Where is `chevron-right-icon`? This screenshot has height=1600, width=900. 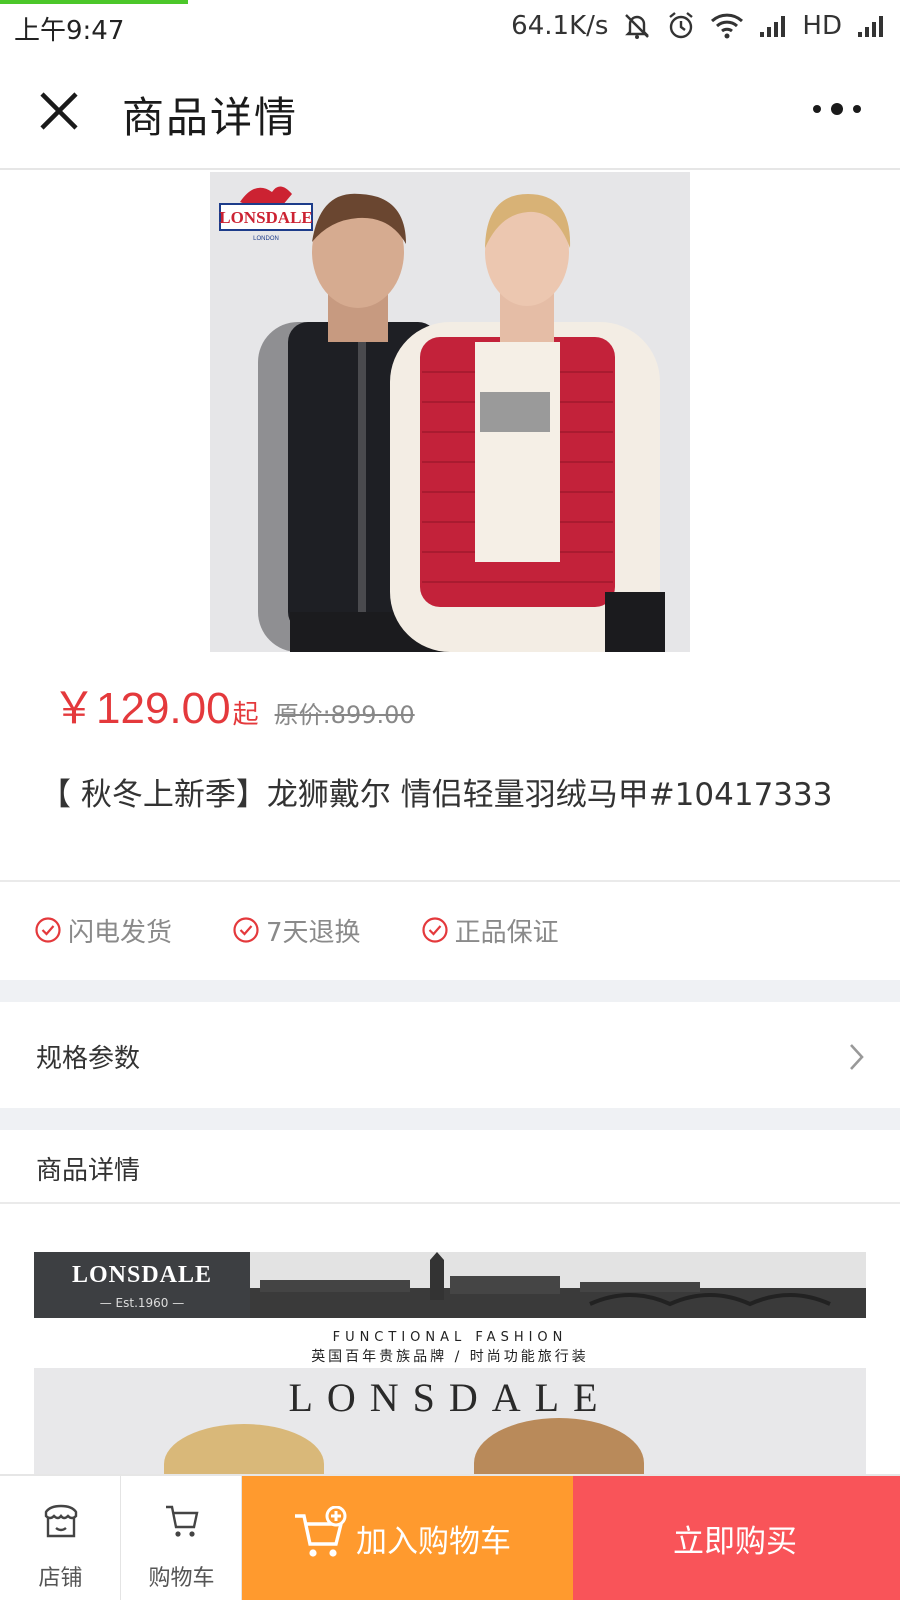 chevron-right-icon is located at coordinates (857, 1057).